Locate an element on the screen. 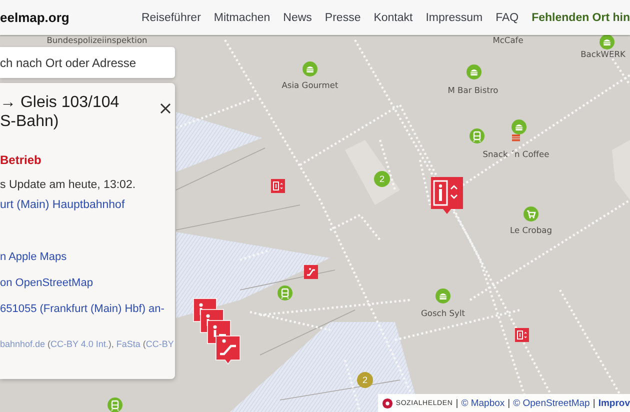  escalator-icon is located at coordinates (311, 272).